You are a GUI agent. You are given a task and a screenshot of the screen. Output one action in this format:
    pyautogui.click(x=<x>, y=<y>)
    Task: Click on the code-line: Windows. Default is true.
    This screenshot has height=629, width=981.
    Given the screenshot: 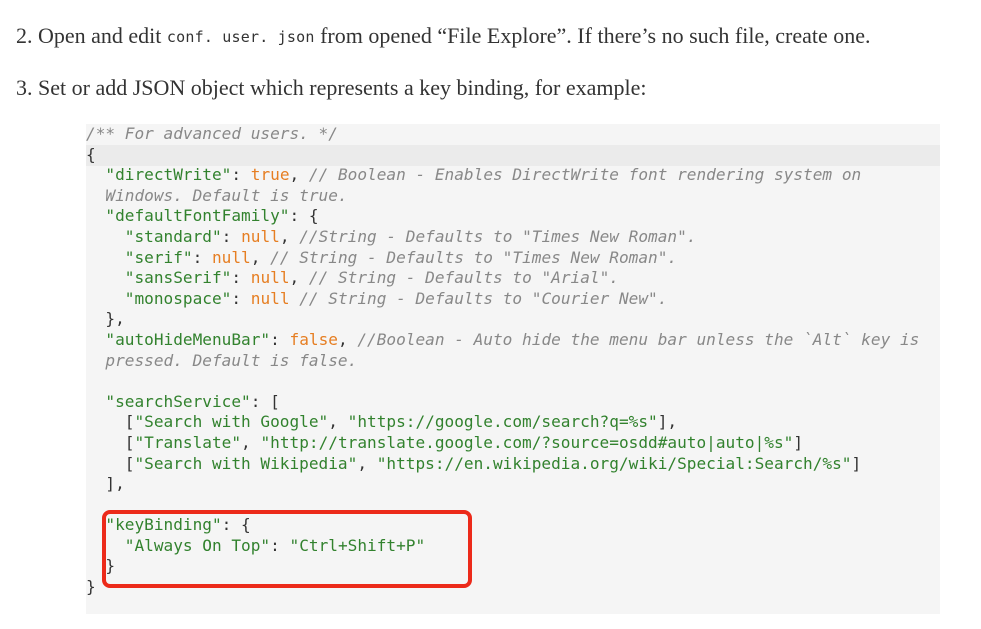 What is the action you would take?
    pyautogui.click(x=502, y=196)
    